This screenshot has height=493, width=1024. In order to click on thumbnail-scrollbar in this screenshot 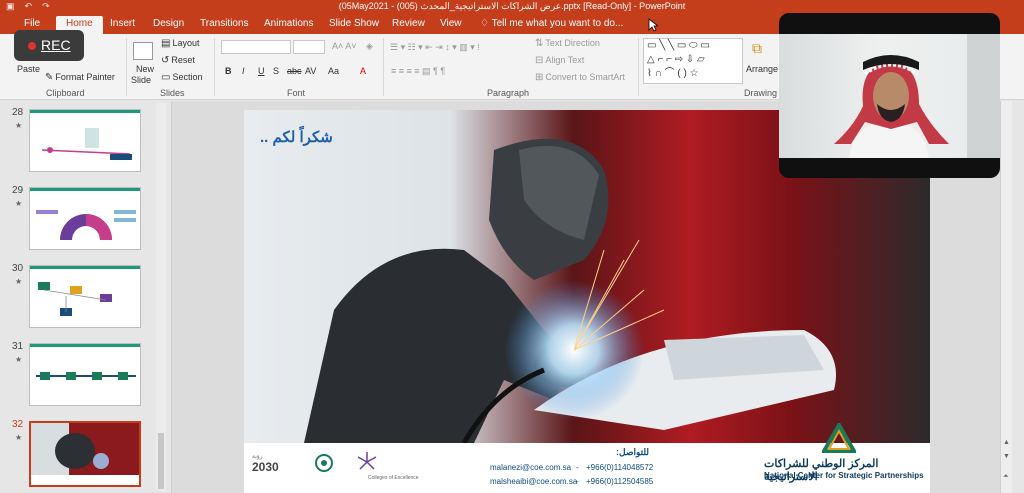, I will do `click(161, 297)`.